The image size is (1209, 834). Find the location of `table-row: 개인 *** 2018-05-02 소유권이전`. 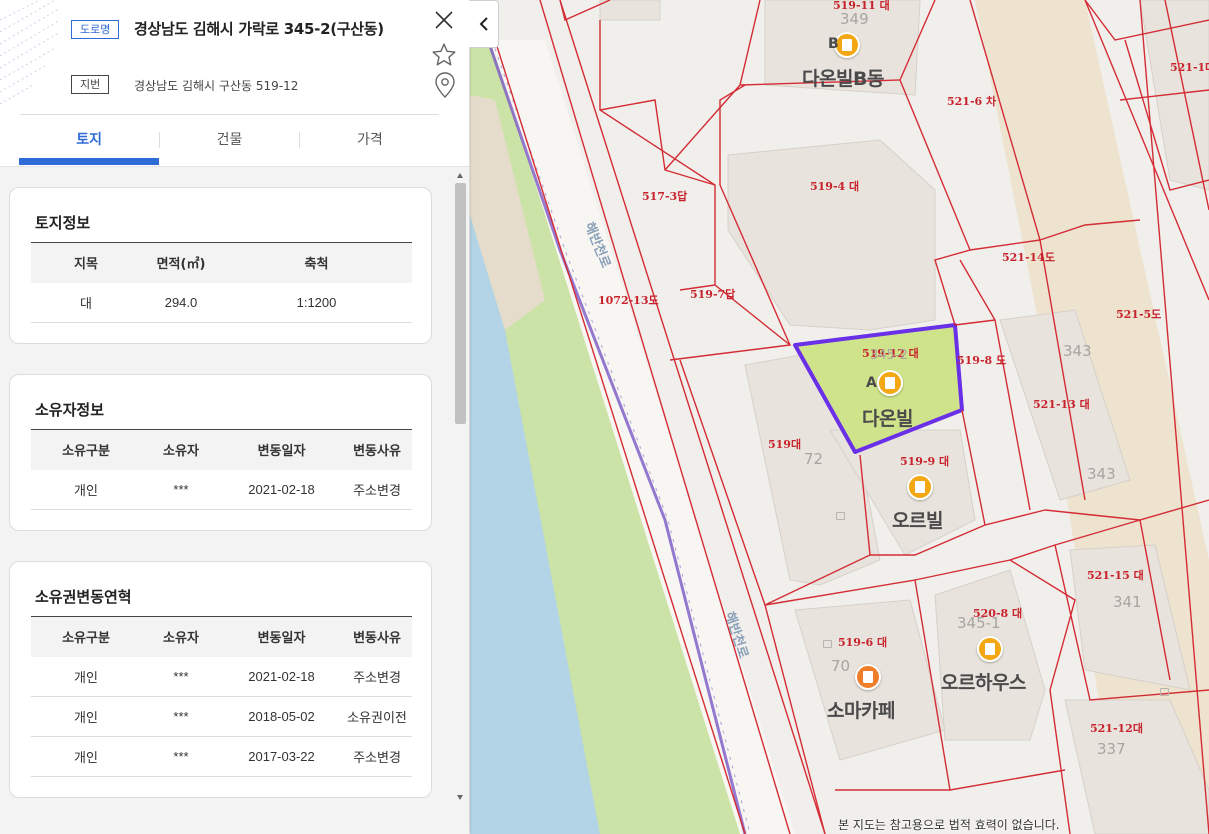

table-row: 개인 *** 2018-05-02 소유권이전 is located at coordinates (221, 716).